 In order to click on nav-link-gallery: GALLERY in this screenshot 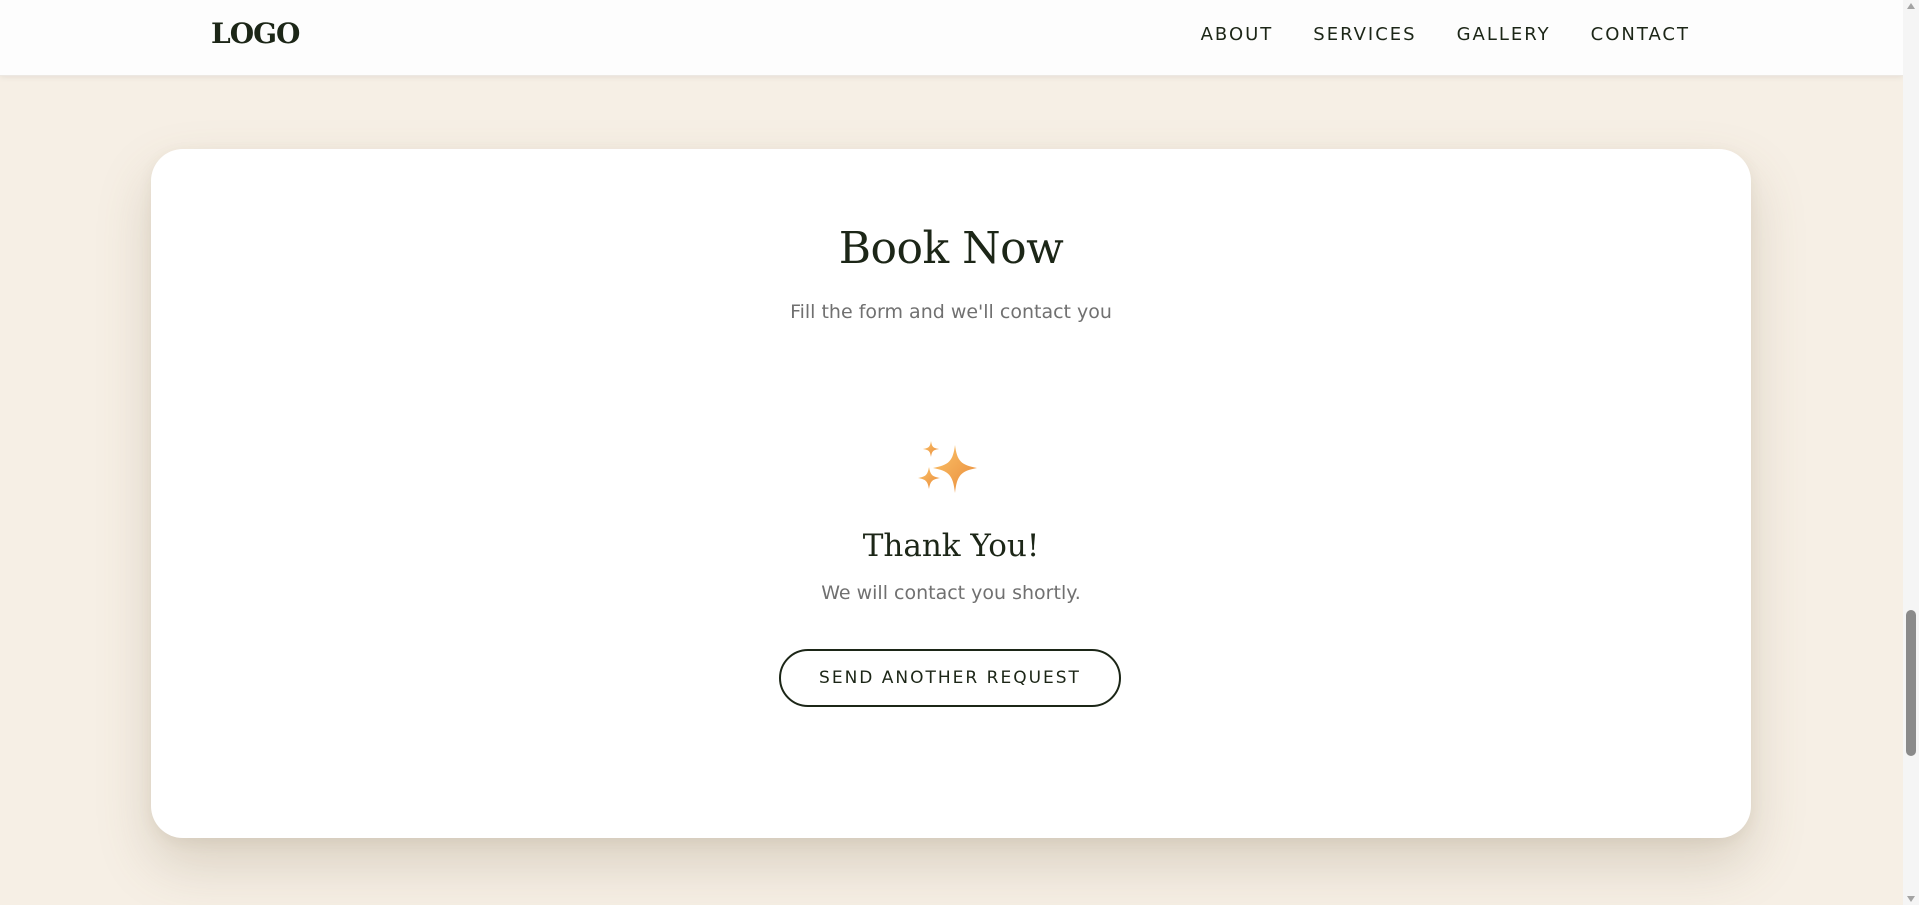, I will do `click(1504, 34)`.